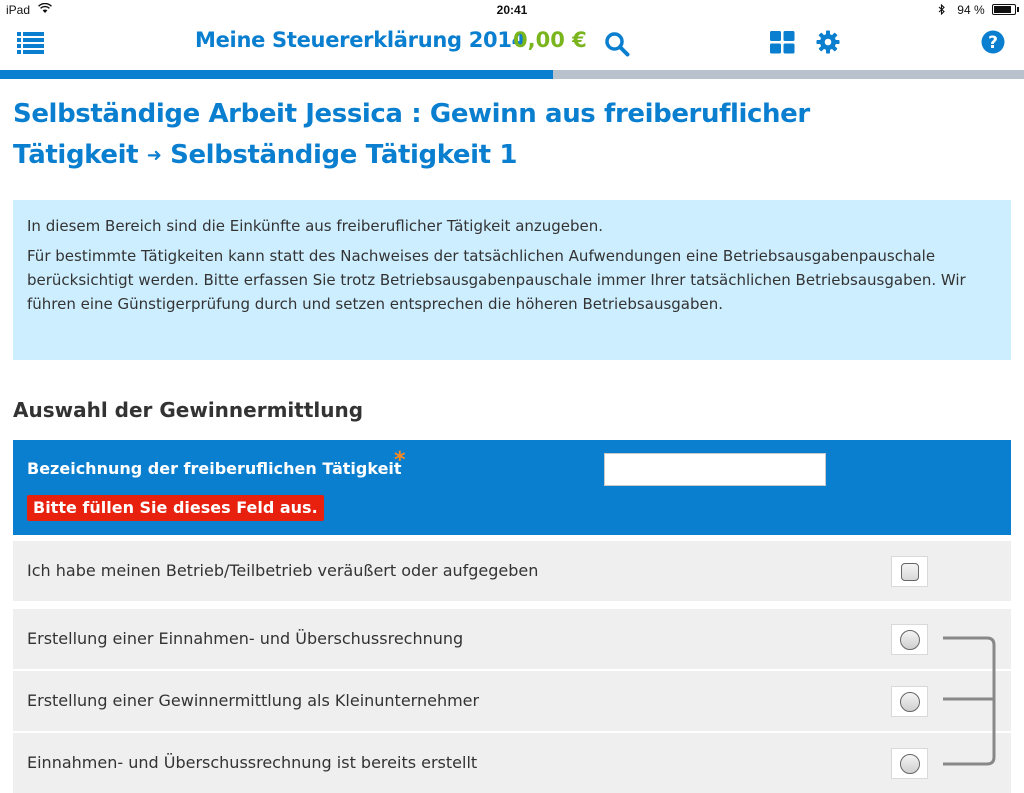 This screenshot has width=1024, height=793. I want to click on app-title: Meine Steuererklärung 2014, so click(360, 40).